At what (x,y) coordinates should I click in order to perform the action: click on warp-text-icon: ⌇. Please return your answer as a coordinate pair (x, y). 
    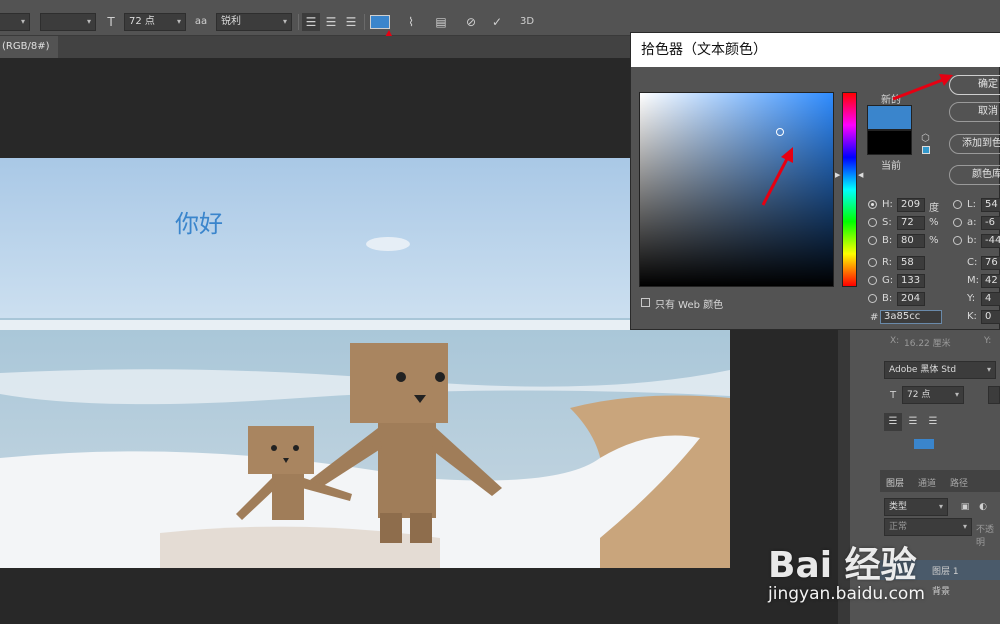
    Looking at the image, I should click on (411, 22).